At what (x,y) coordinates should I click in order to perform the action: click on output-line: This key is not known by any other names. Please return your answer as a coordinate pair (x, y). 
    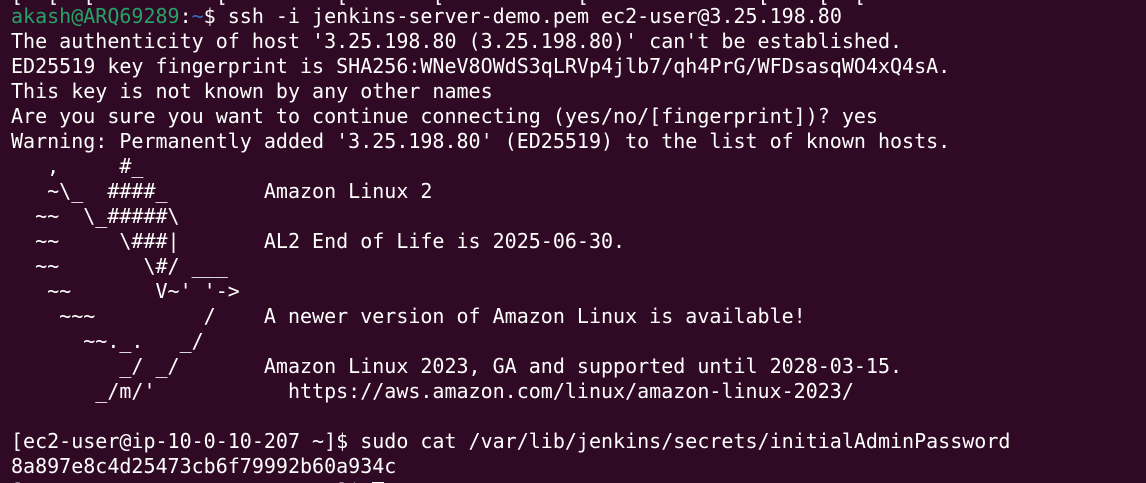
    Looking at the image, I should click on (252, 91).